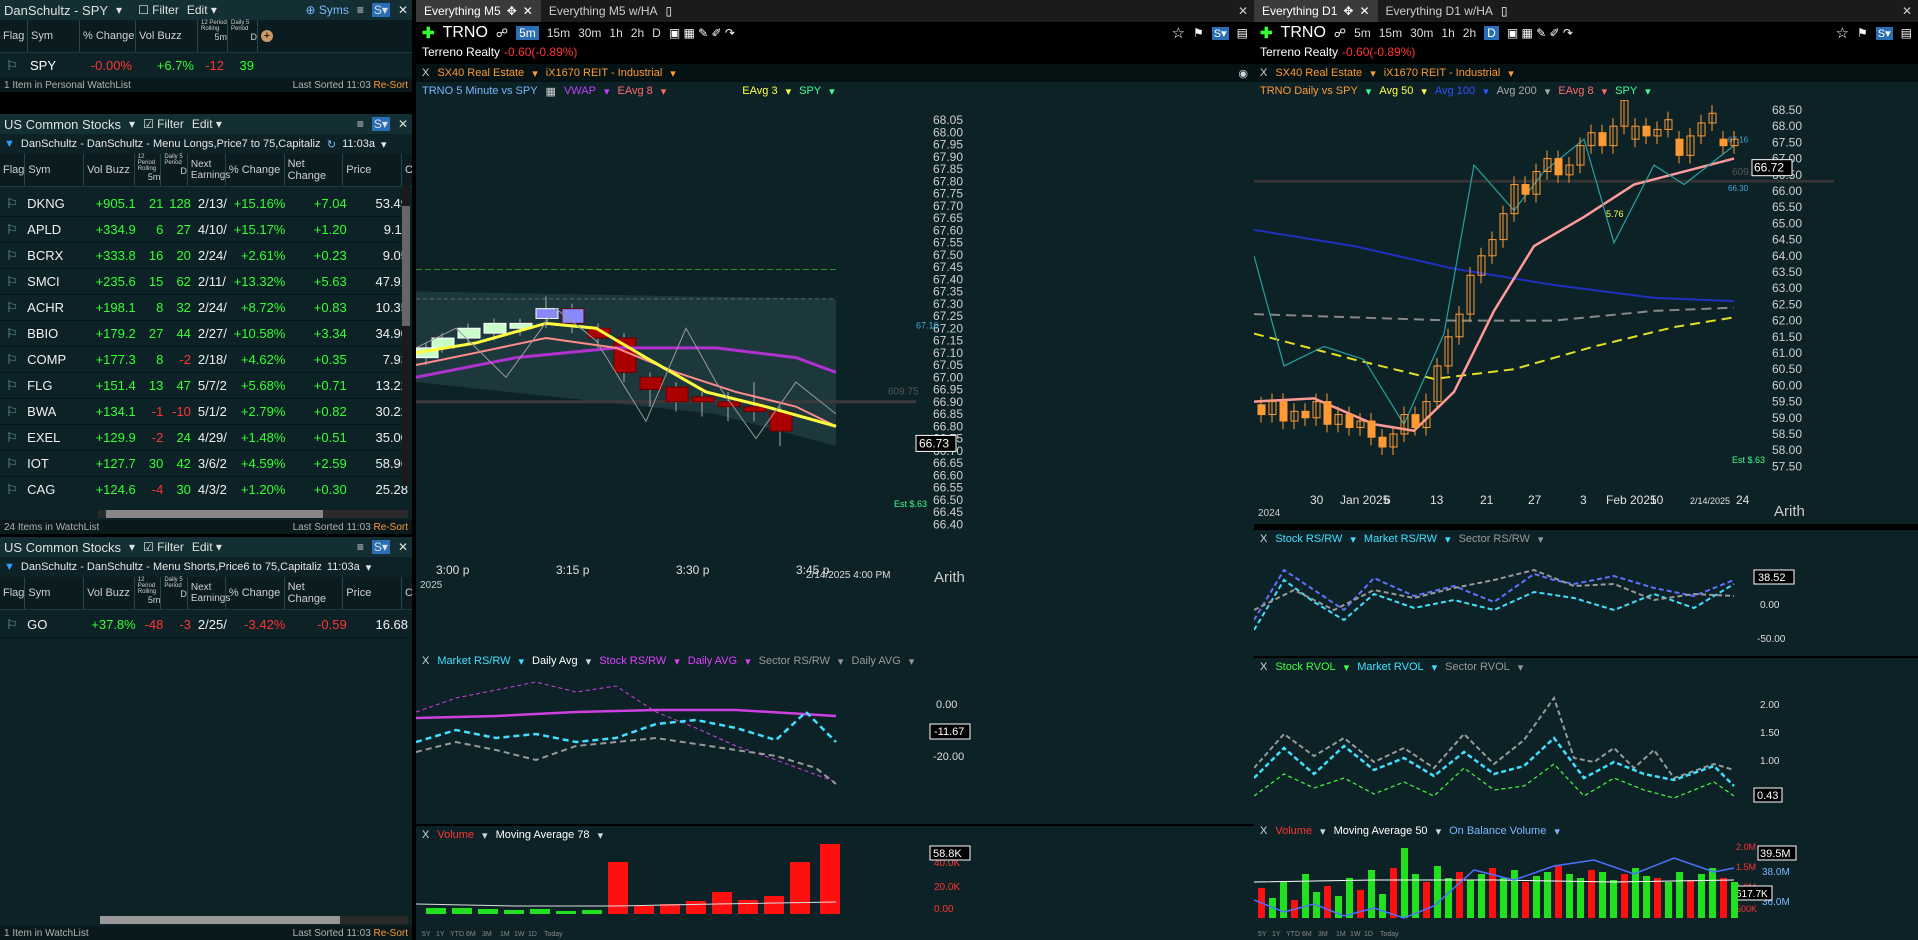 This screenshot has height=940, width=1918. What do you see at coordinates (1517, 91) in the screenshot?
I see `study-avg200: Avg 200` at bounding box center [1517, 91].